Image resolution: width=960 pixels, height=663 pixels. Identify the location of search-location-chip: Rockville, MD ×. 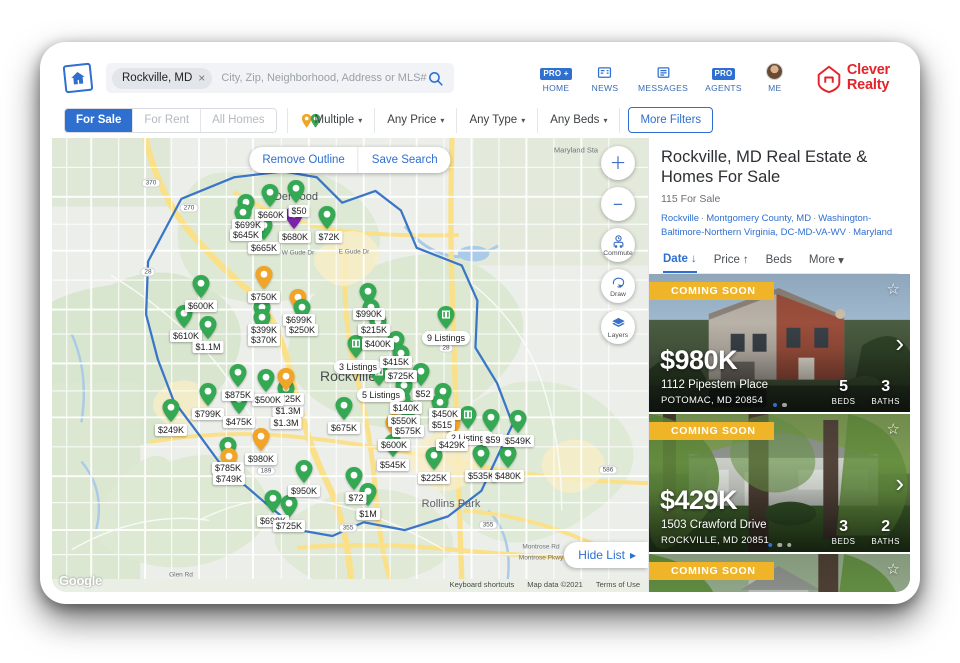
(162, 78).